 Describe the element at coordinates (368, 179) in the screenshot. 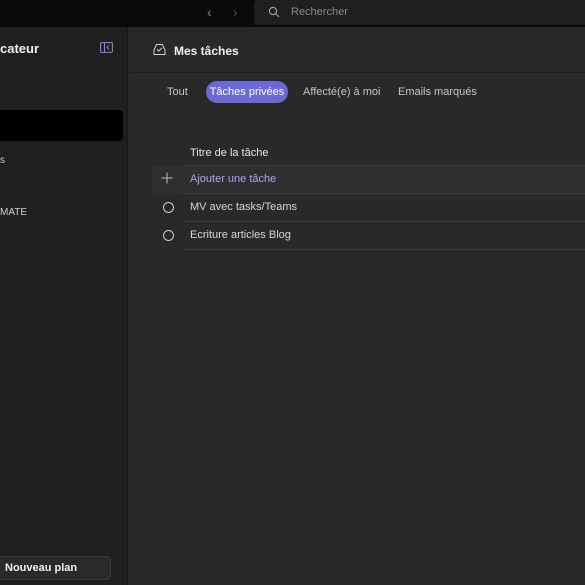

I see `add-task-row: Ajouter une tâche` at that location.